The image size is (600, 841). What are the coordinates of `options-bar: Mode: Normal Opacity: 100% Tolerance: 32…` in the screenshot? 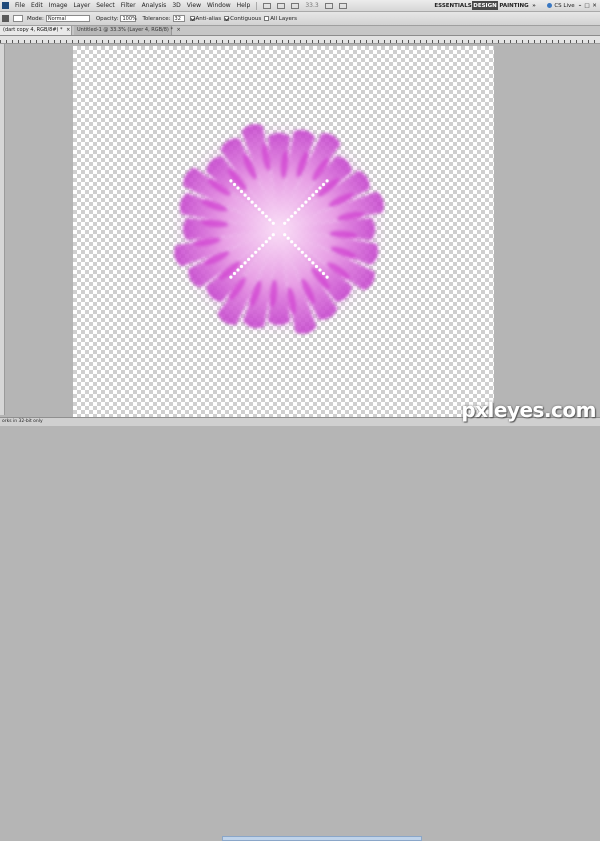 It's located at (300, 19).